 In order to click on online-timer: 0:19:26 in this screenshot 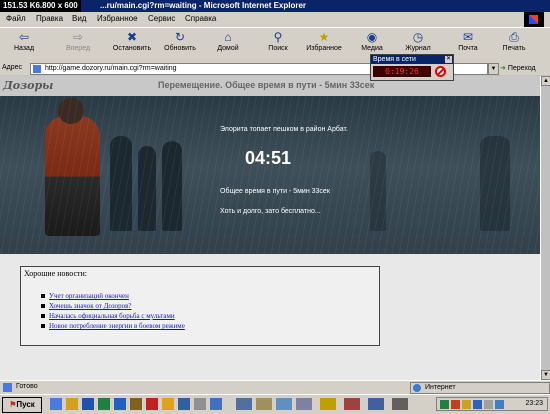, I will do `click(402, 71)`.